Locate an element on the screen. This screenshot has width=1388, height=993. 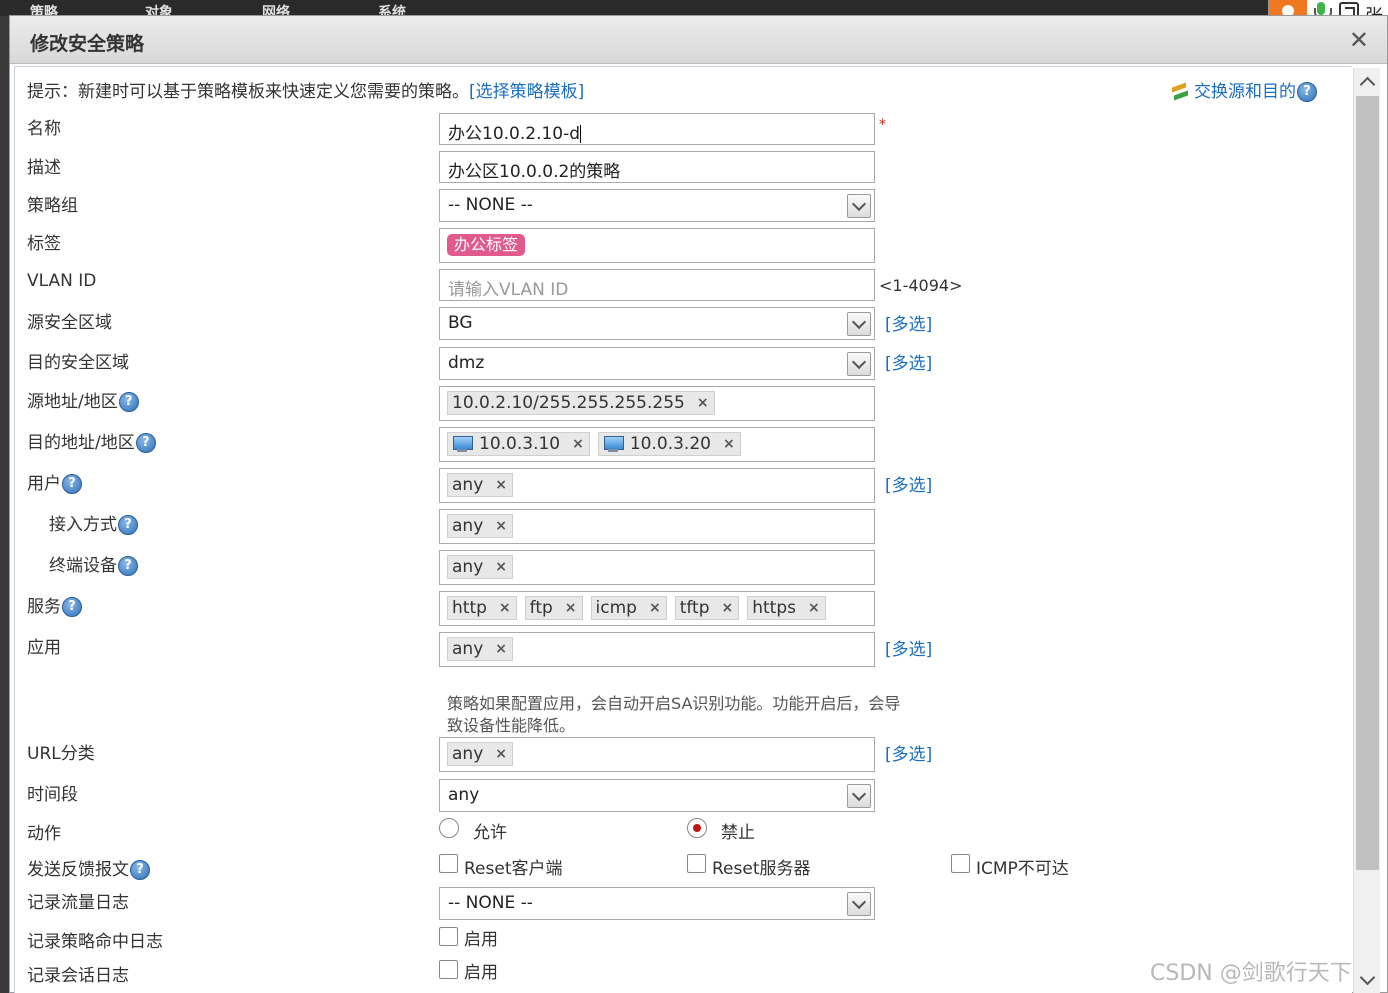
url-input: any × is located at coordinates (657, 754).